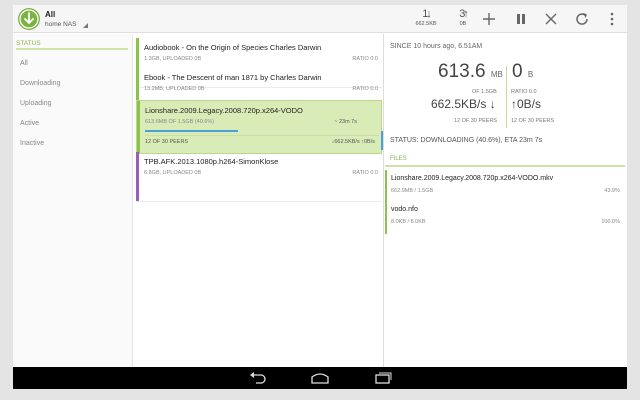 The width and height of the screenshot is (640, 400). What do you see at coordinates (489, 19) in the screenshot?
I see `add-icon` at bounding box center [489, 19].